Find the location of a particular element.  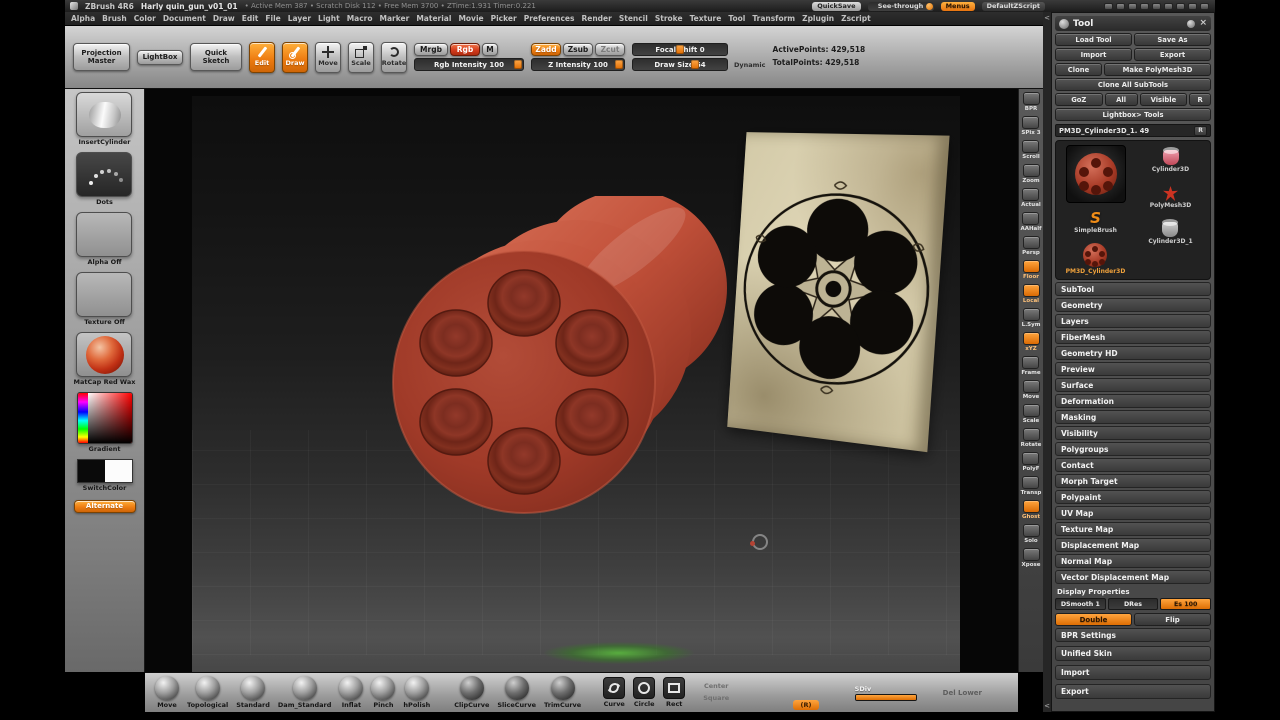

bpr-settings-section: BPR Settings is located at coordinates (1133, 635).